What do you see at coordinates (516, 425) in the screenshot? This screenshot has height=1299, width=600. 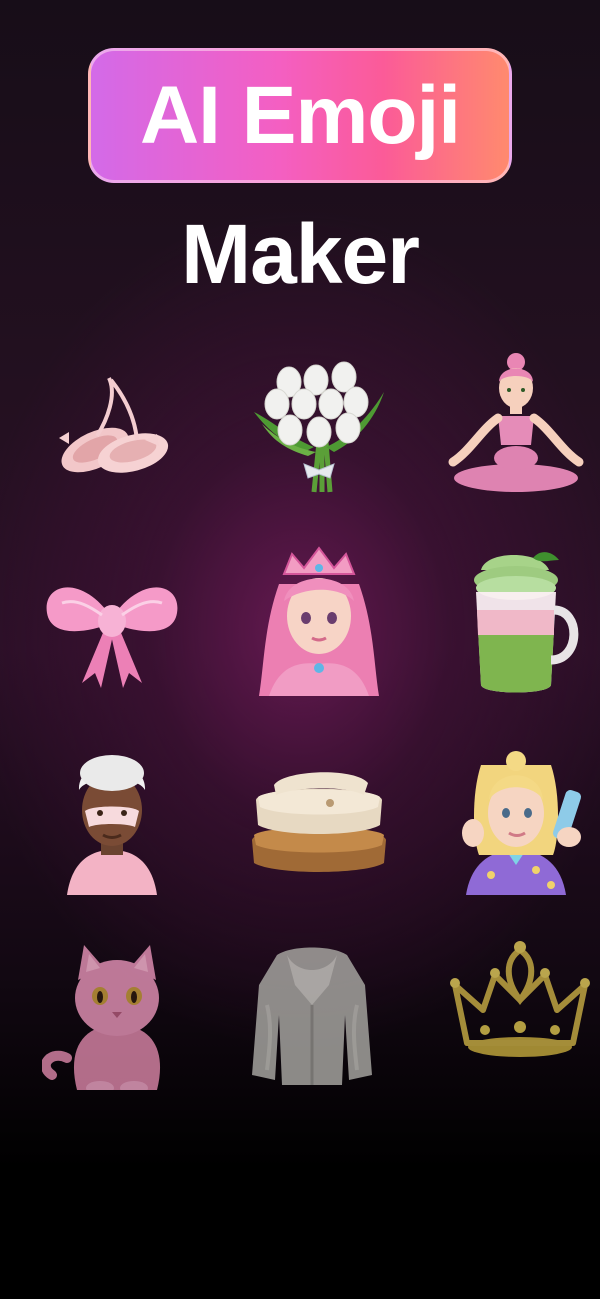 I see `yoga-woman-icon` at bounding box center [516, 425].